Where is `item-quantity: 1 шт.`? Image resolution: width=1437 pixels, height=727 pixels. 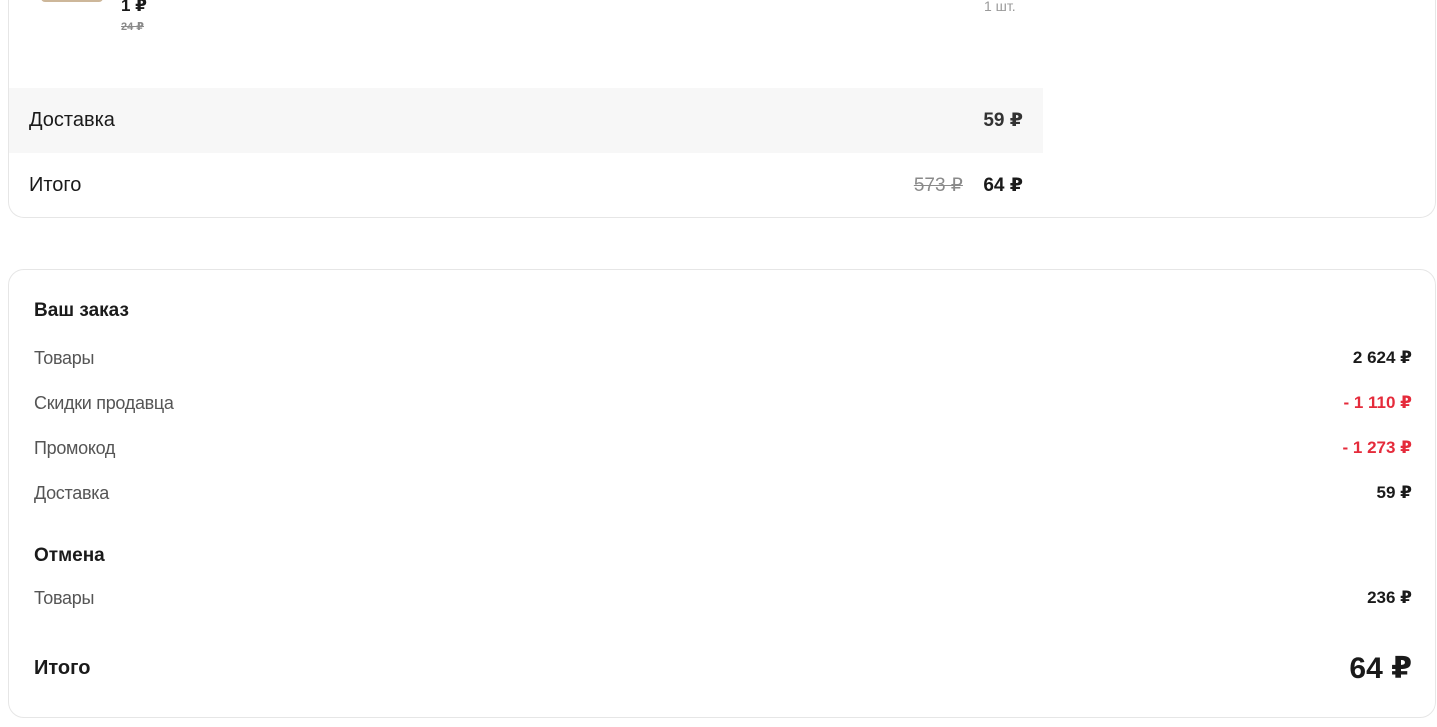 item-quantity: 1 шт. is located at coordinates (1000, 7).